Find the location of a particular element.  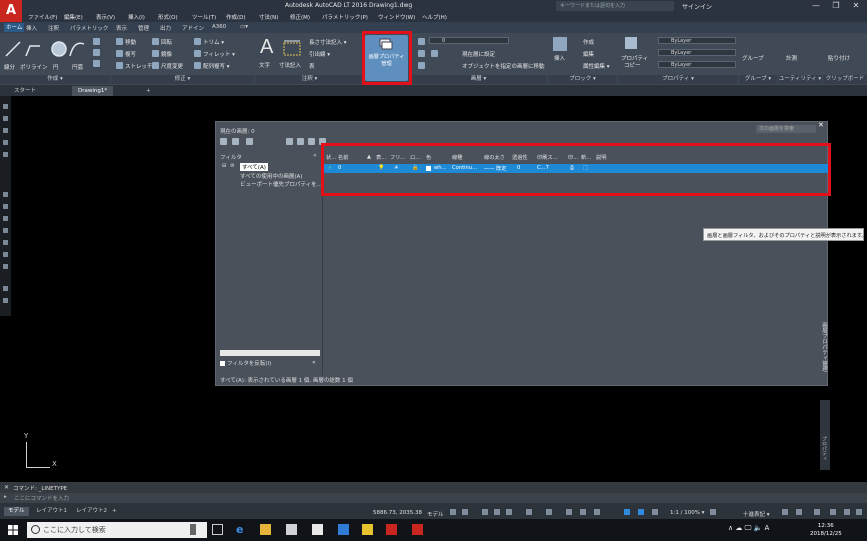

tab-extra: ▭▾ is located at coordinates (244, 27).